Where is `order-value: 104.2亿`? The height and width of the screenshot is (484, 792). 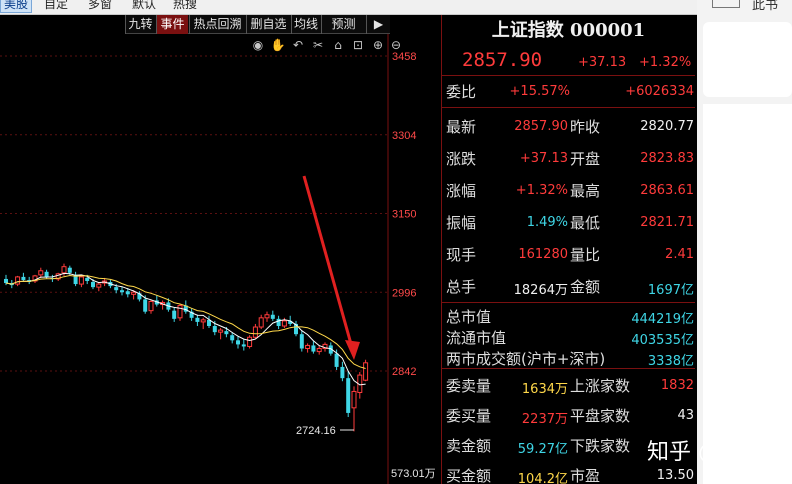
order-value: 104.2亿 is located at coordinates (542, 478).